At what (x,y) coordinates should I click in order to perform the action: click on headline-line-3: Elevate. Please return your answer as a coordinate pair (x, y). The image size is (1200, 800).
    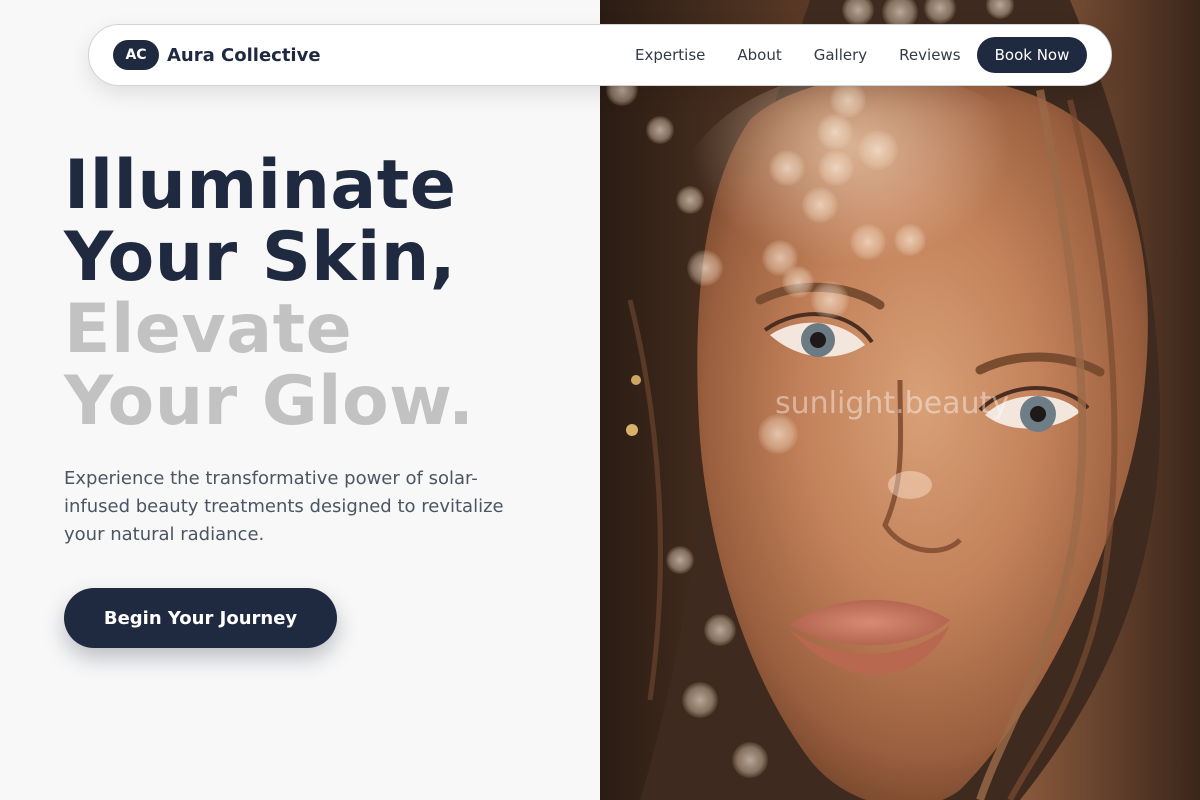
    Looking at the image, I should click on (208, 329).